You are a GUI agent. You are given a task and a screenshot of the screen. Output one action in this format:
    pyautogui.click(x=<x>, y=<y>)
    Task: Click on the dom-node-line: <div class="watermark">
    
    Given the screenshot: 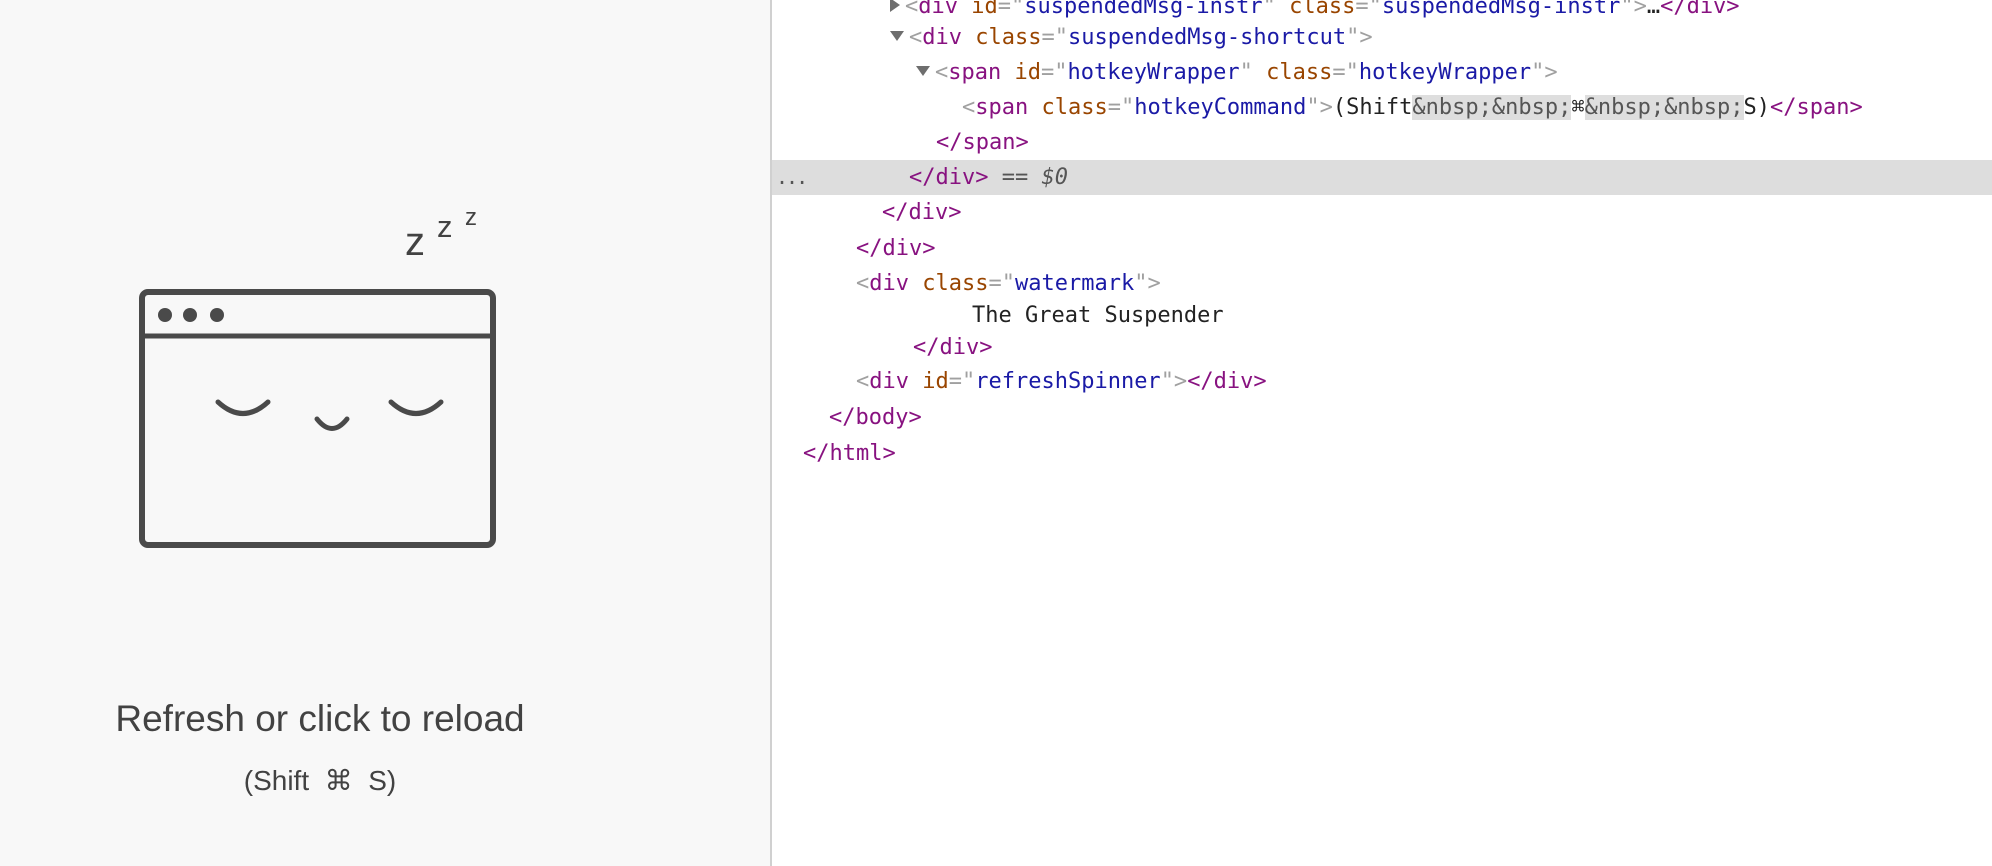 What is the action you would take?
    pyautogui.click(x=1382, y=283)
    